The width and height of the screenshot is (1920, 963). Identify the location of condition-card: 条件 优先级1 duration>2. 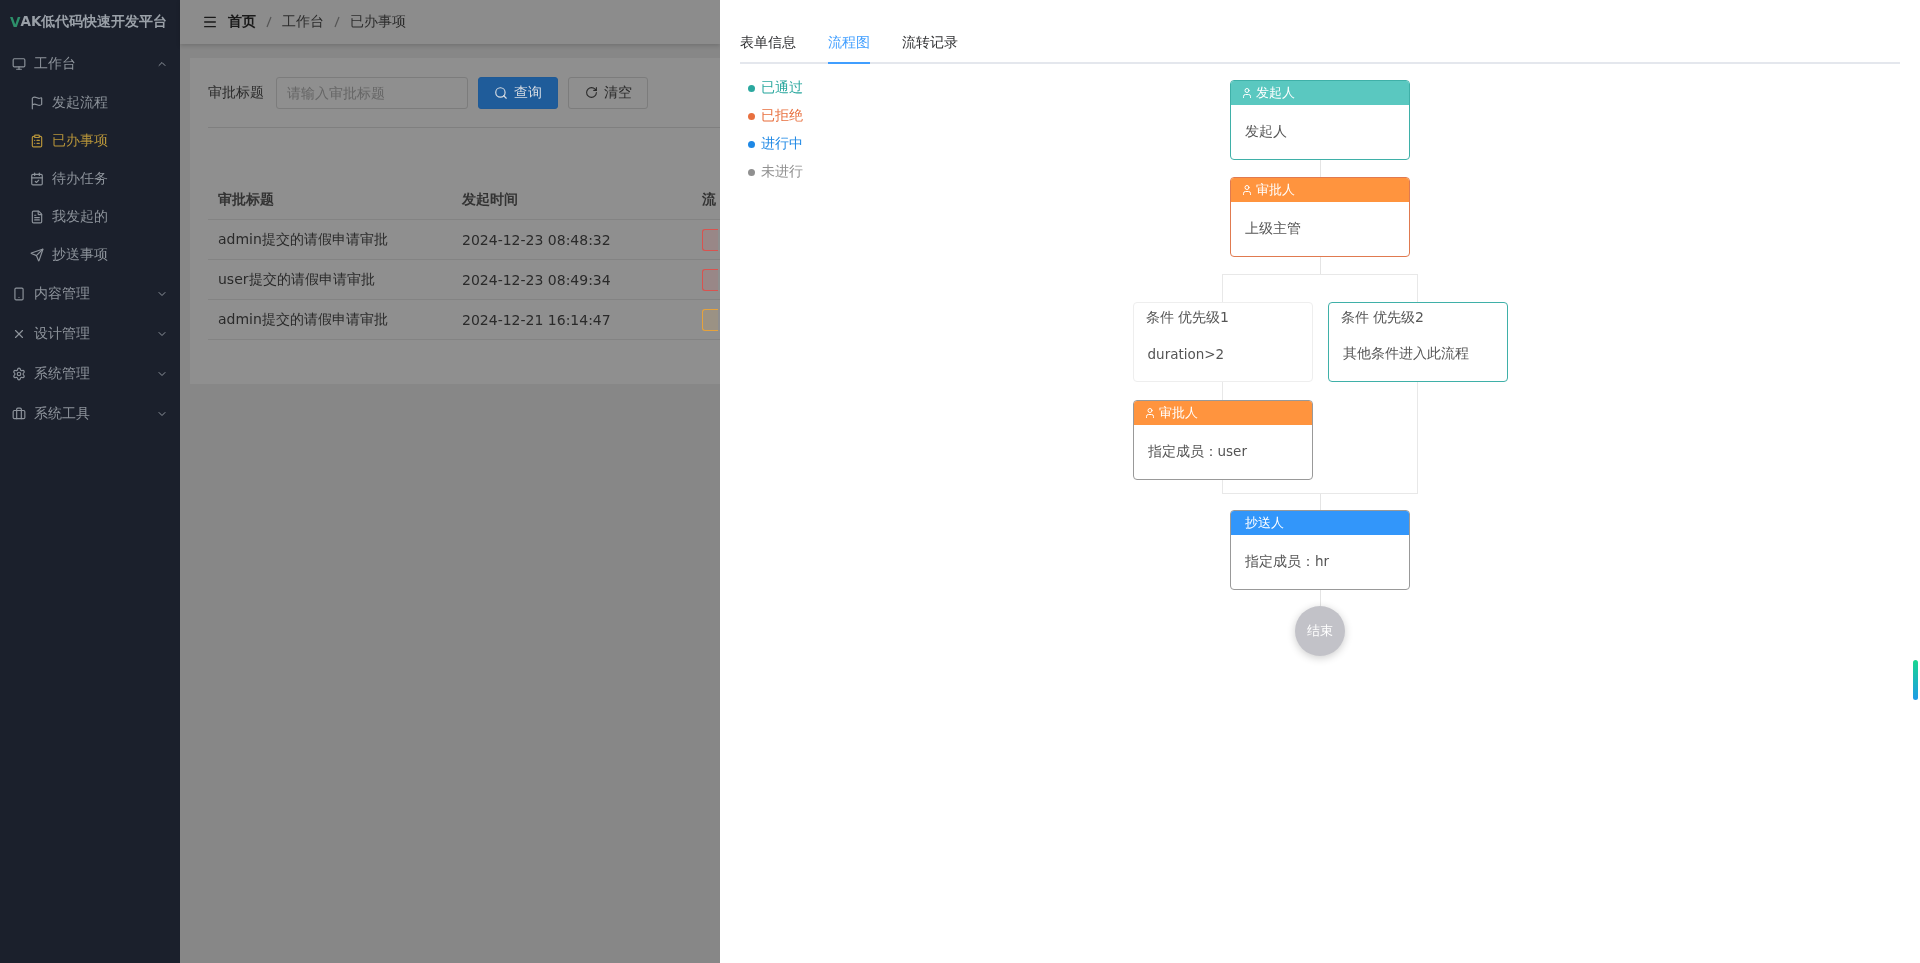
(1222, 342).